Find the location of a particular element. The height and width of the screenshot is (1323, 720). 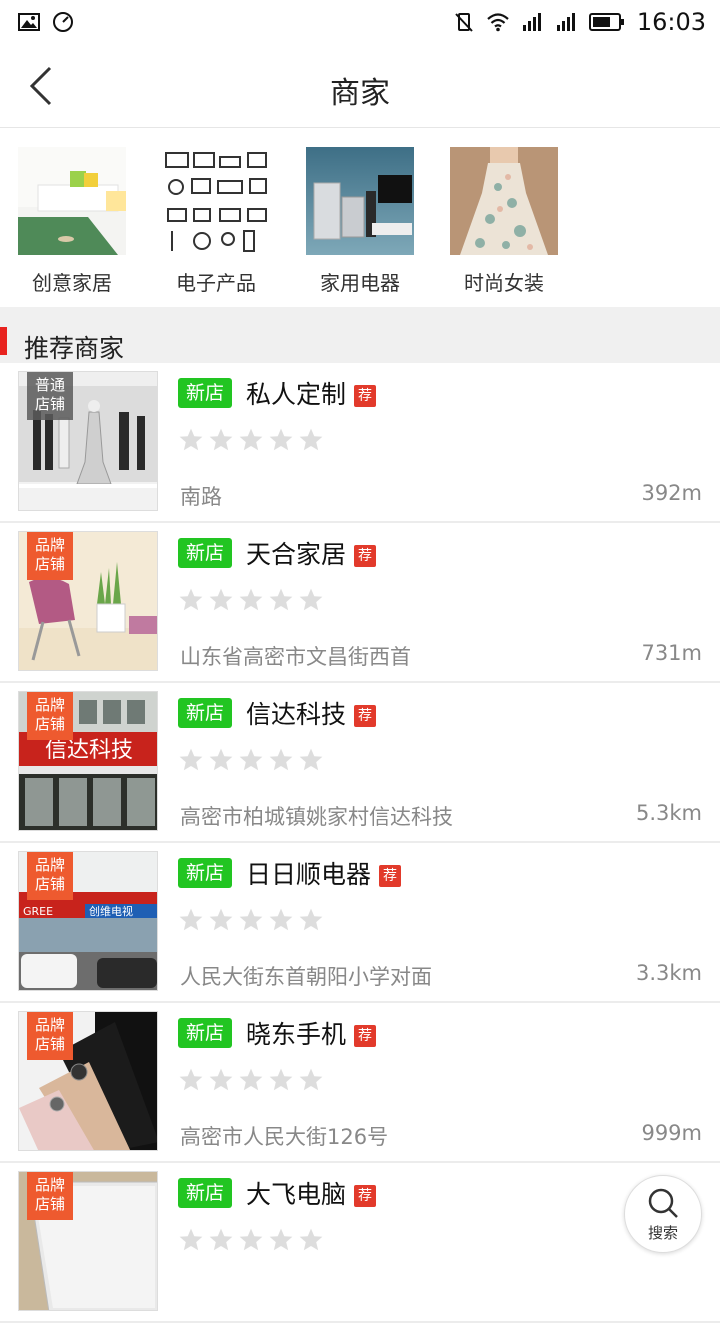

category-creative-home: 创意家居 is located at coordinates (72, 221).